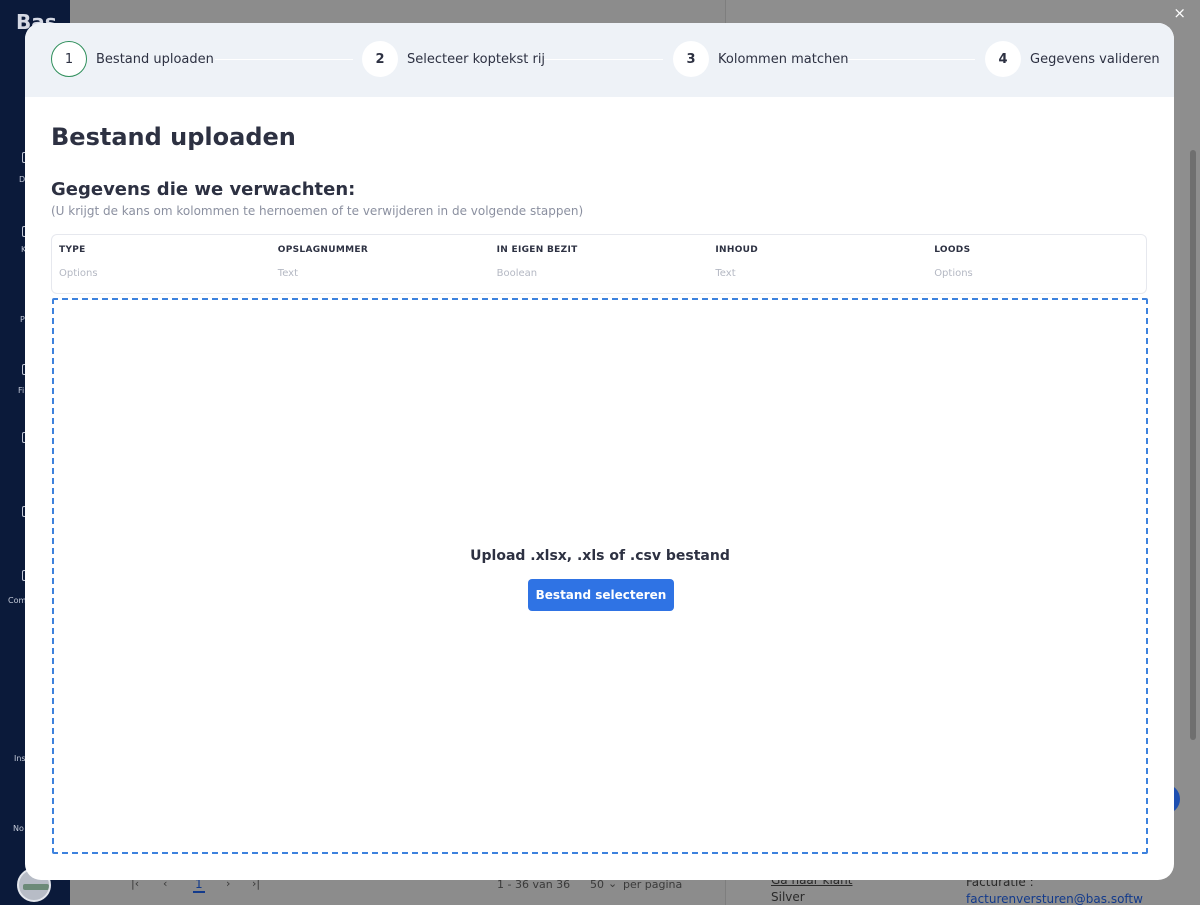 The height and width of the screenshot is (905, 1200). I want to click on expected-title: Gegevens die we verwachten:, so click(203, 189).